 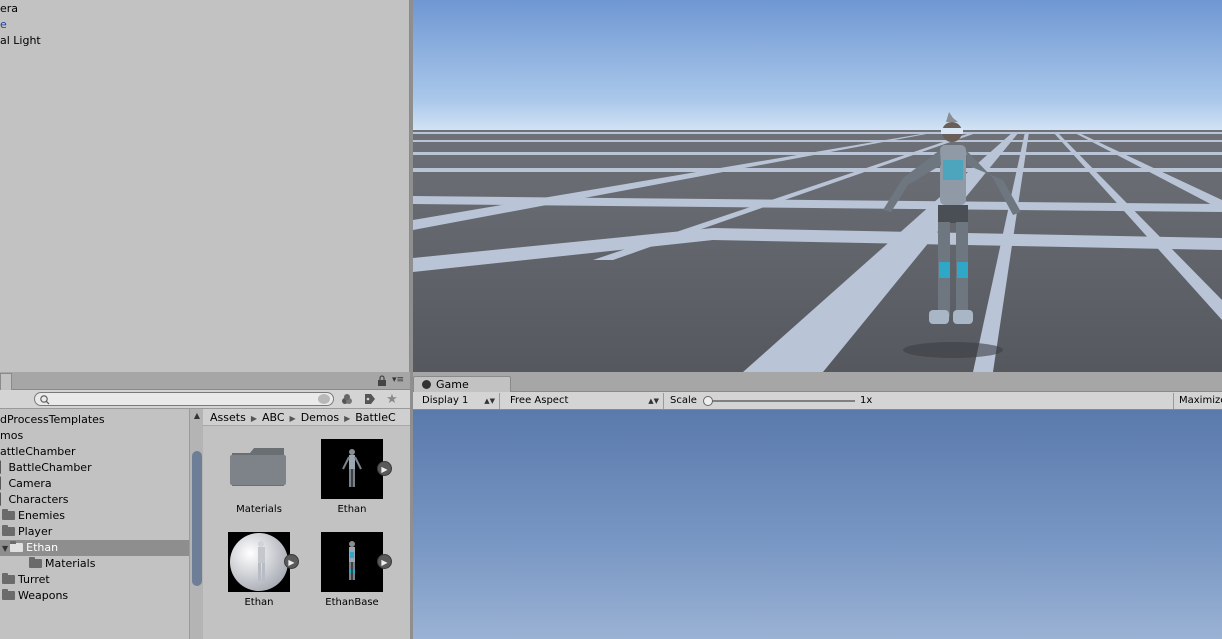 I want to click on tree-item-demos: mos, so click(x=94, y=436).